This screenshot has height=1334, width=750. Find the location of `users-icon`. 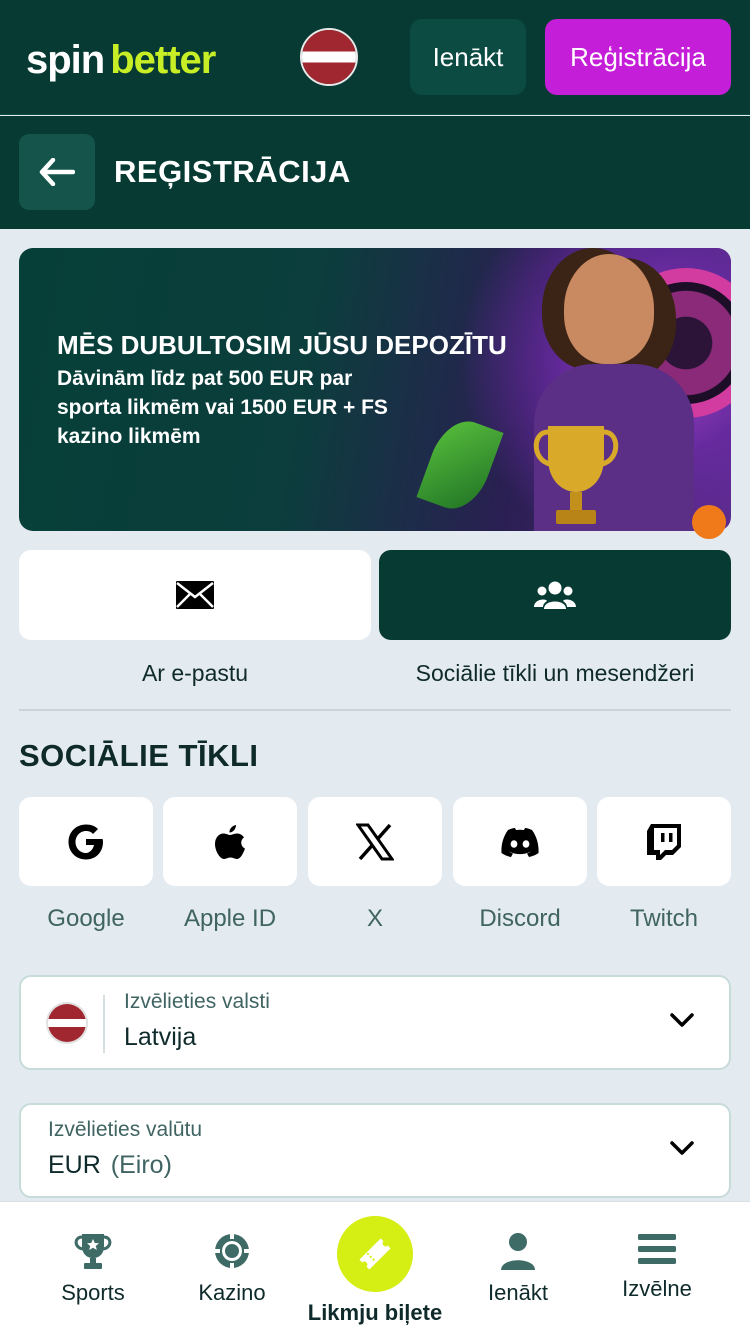

users-icon is located at coordinates (555, 595).